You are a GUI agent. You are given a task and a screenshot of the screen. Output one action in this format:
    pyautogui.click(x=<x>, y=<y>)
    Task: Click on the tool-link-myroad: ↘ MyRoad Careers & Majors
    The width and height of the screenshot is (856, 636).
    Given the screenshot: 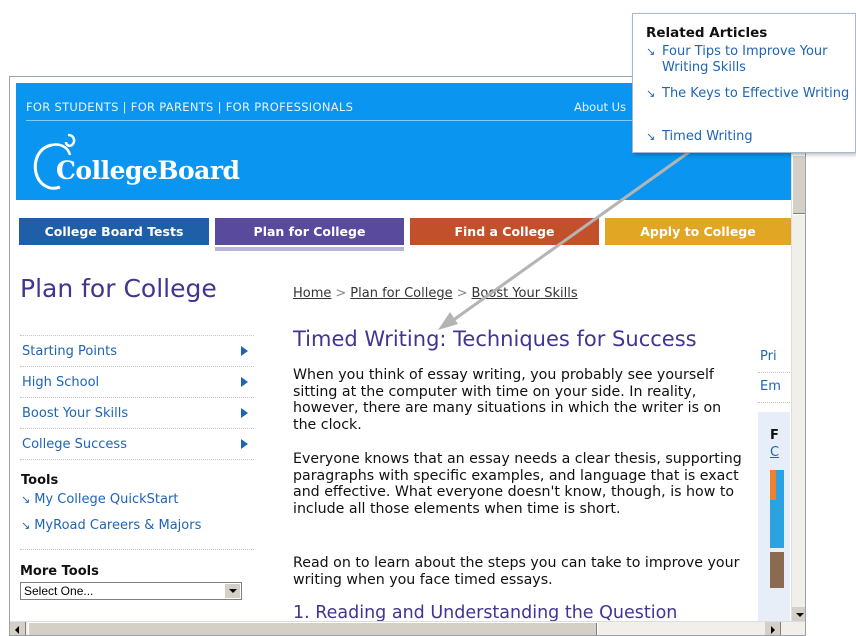 What is the action you would take?
    pyautogui.click(x=111, y=525)
    